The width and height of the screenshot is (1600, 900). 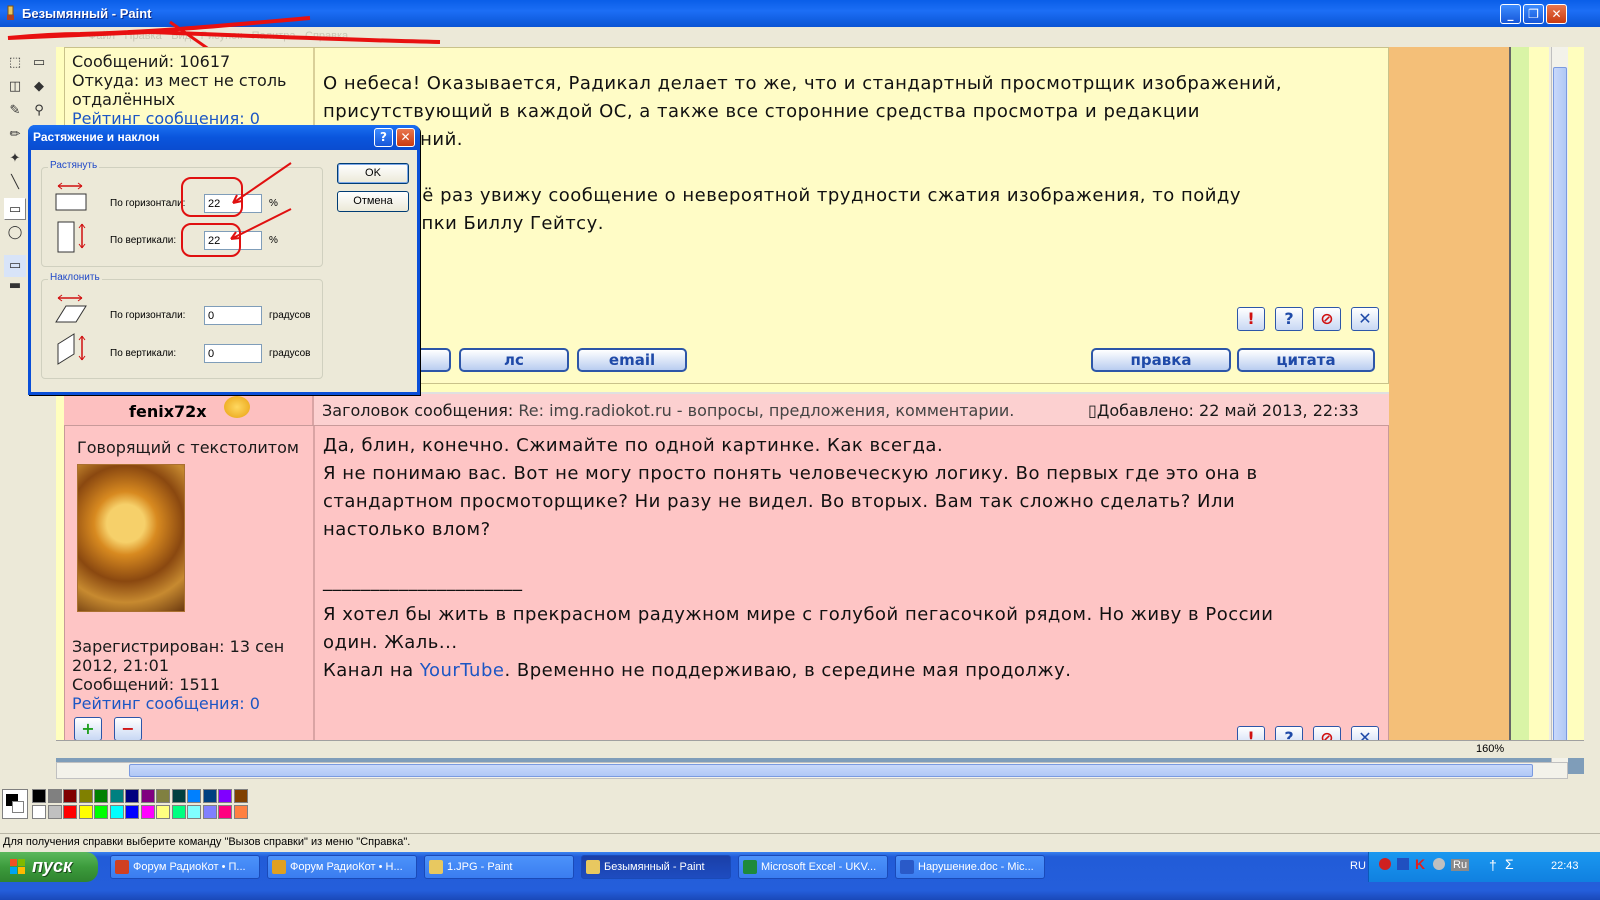 What do you see at coordinates (17, 866) in the screenshot?
I see `windows-flag-icon` at bounding box center [17, 866].